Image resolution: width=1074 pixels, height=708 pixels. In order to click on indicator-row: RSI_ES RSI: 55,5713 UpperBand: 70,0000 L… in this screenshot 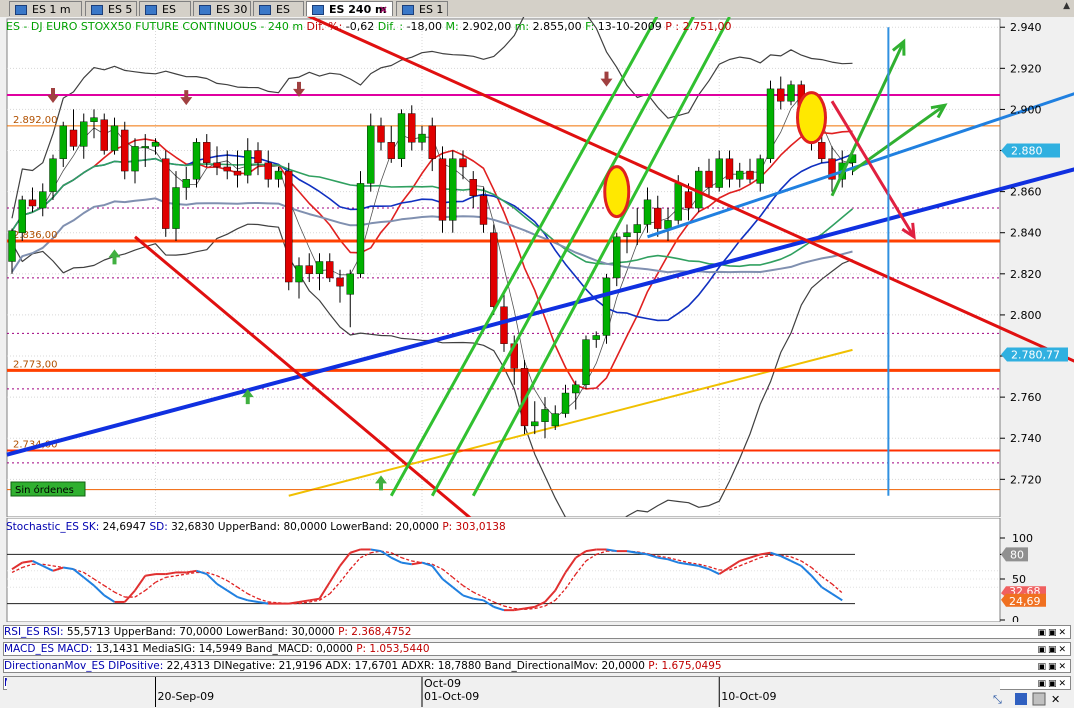, I will do `click(537, 632)`.